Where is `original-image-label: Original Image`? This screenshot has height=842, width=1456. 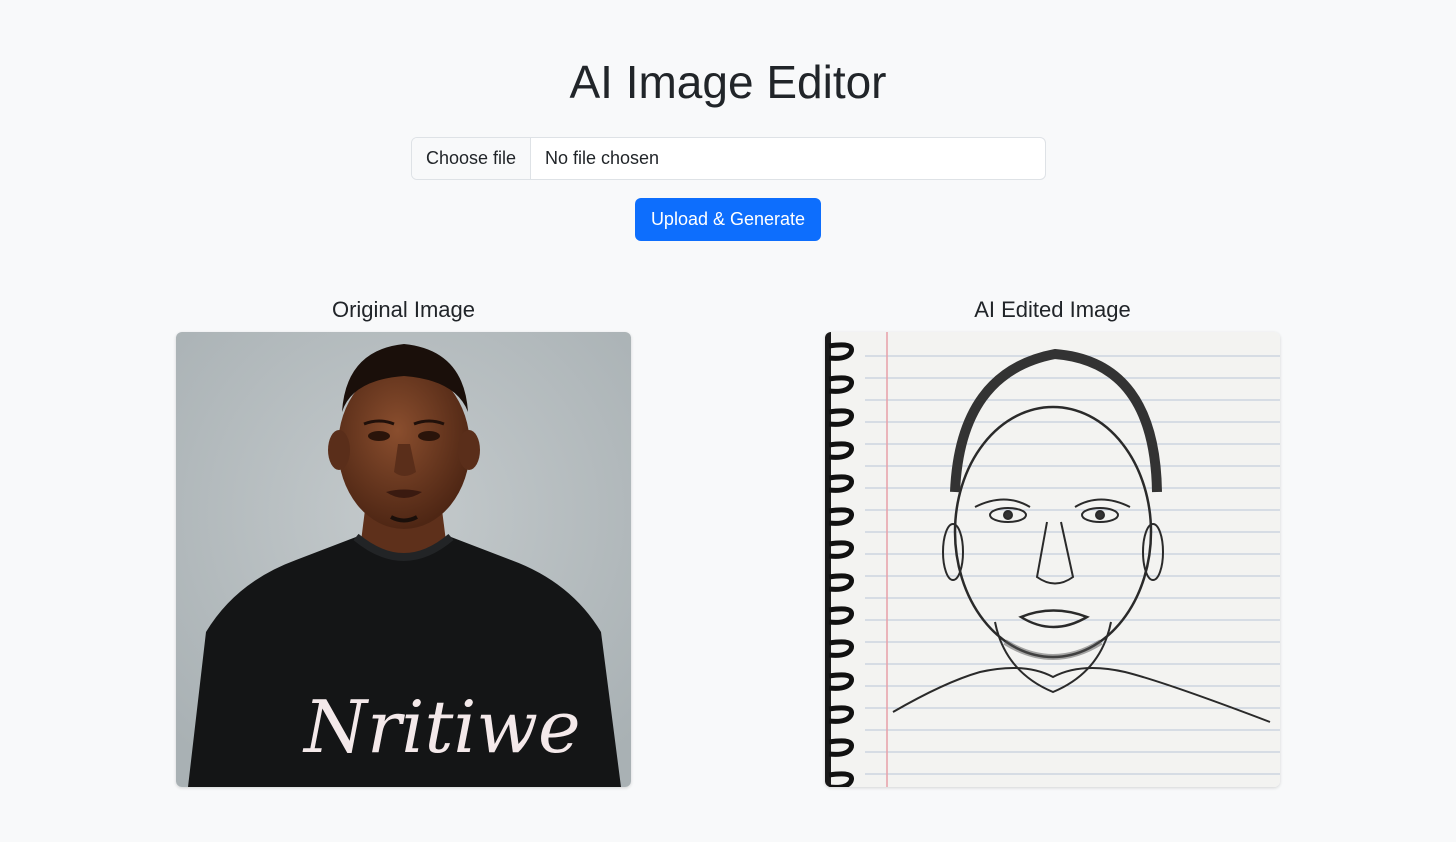
original-image-label: Original Image is located at coordinates (403, 309).